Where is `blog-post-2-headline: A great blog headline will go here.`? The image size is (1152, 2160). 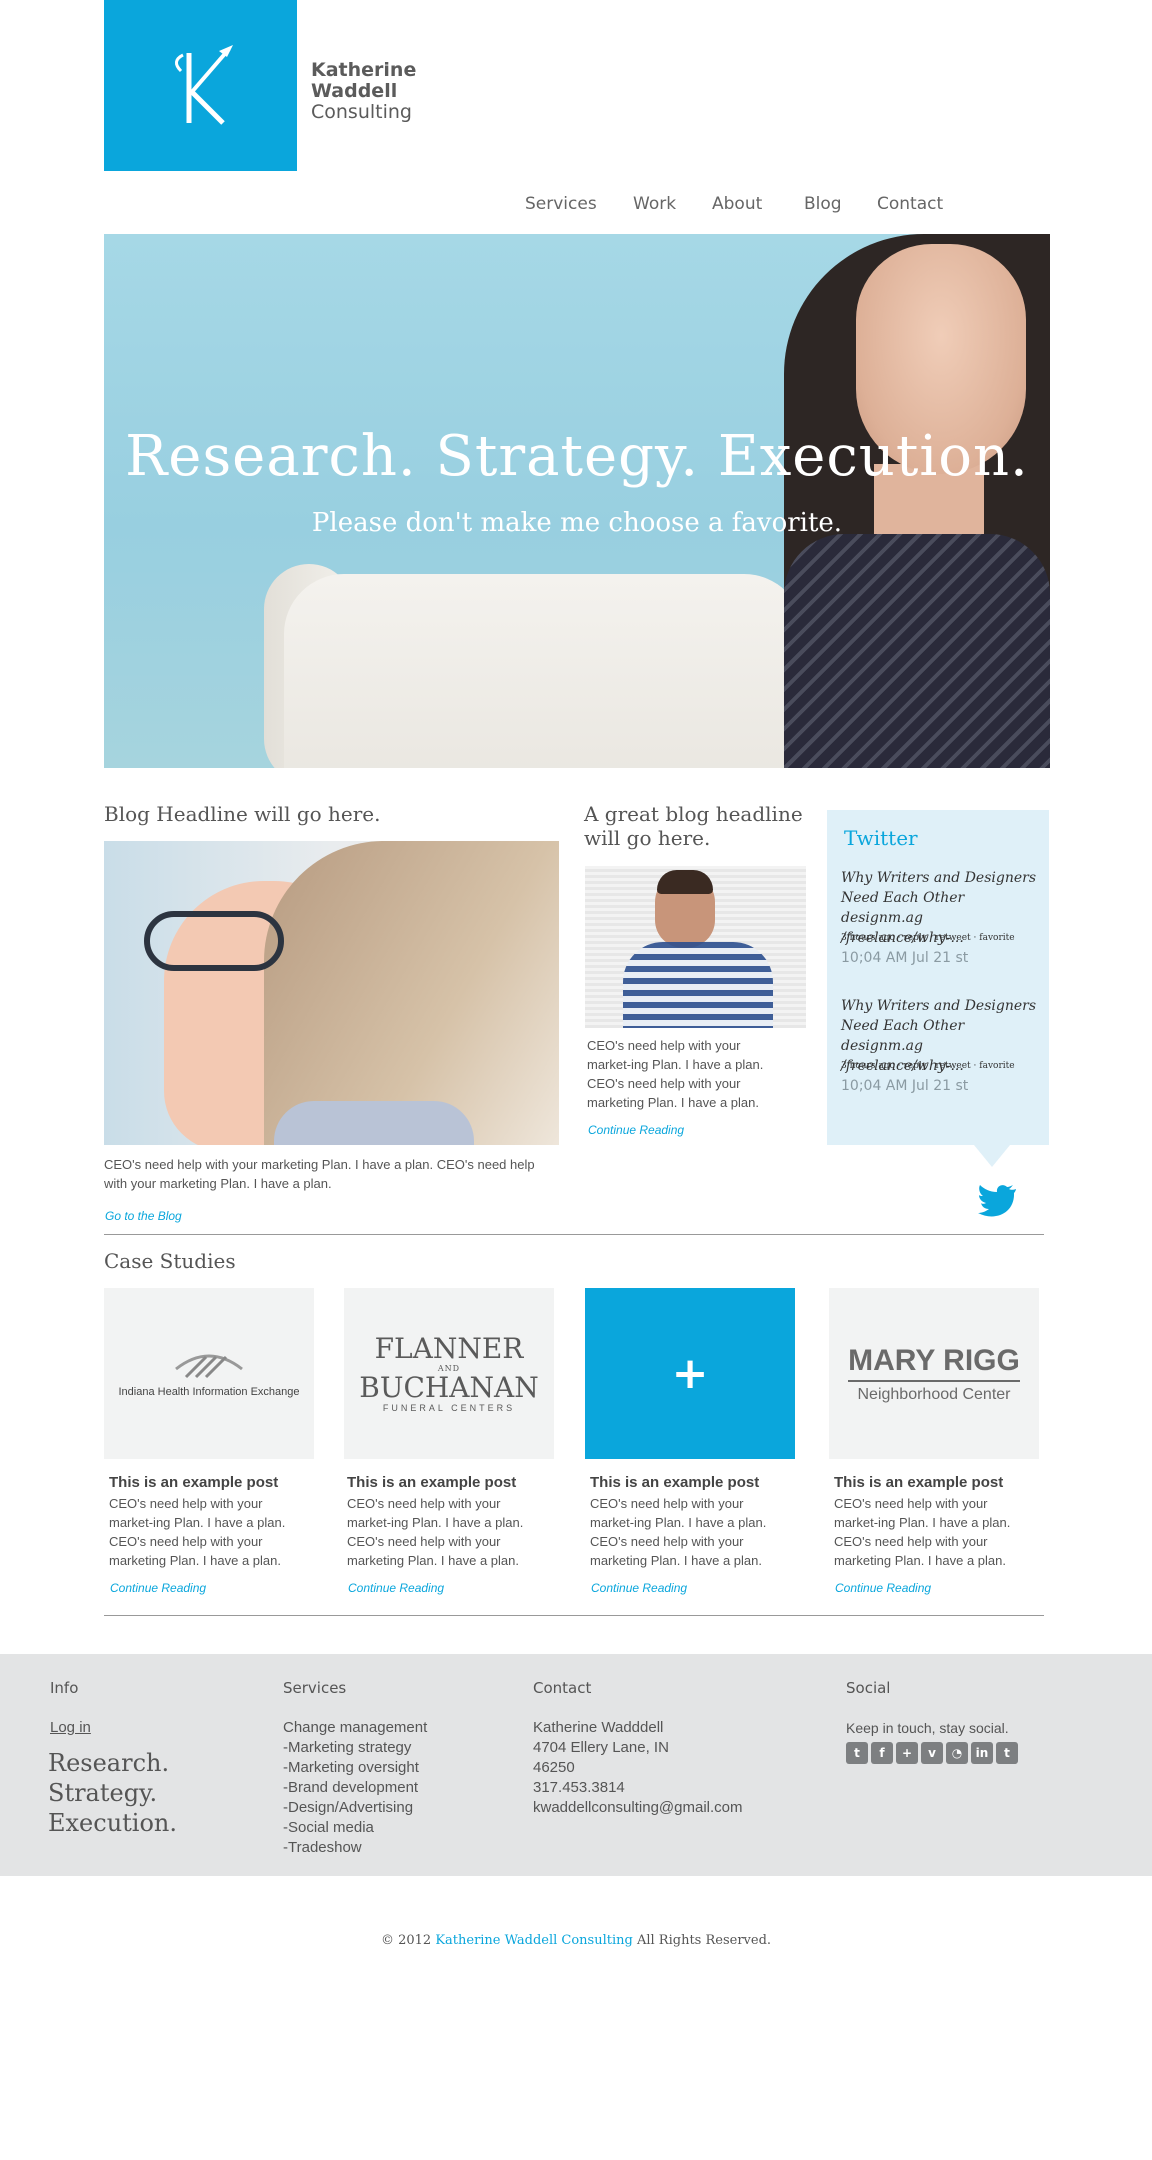
blog-post-2-headline: A great blog headline will go here. is located at coordinates (699, 826).